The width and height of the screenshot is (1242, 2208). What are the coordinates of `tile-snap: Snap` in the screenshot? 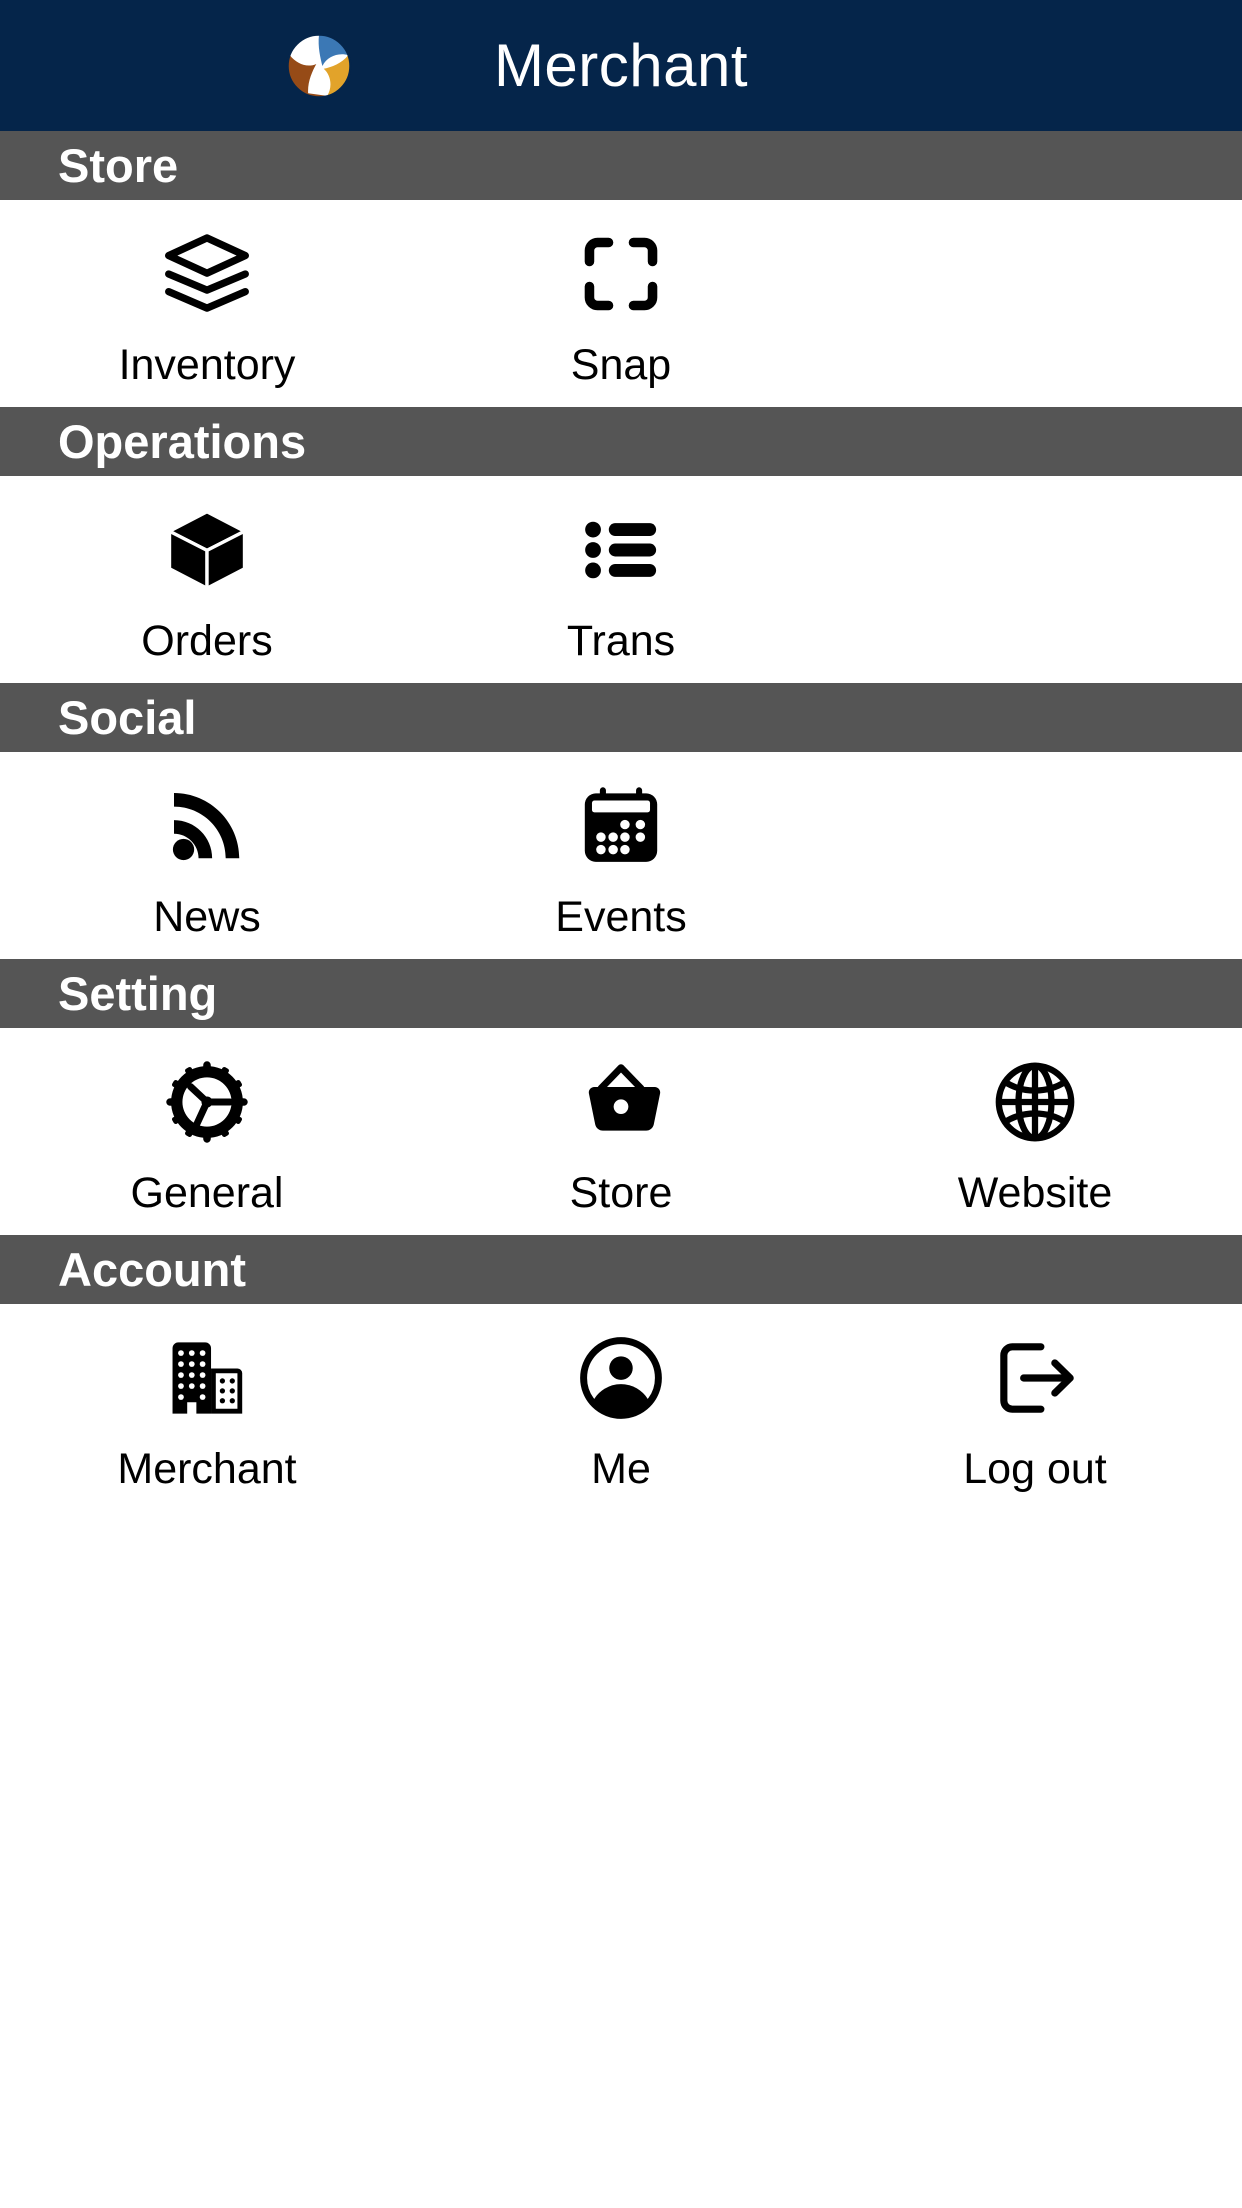 It's located at (621, 306).